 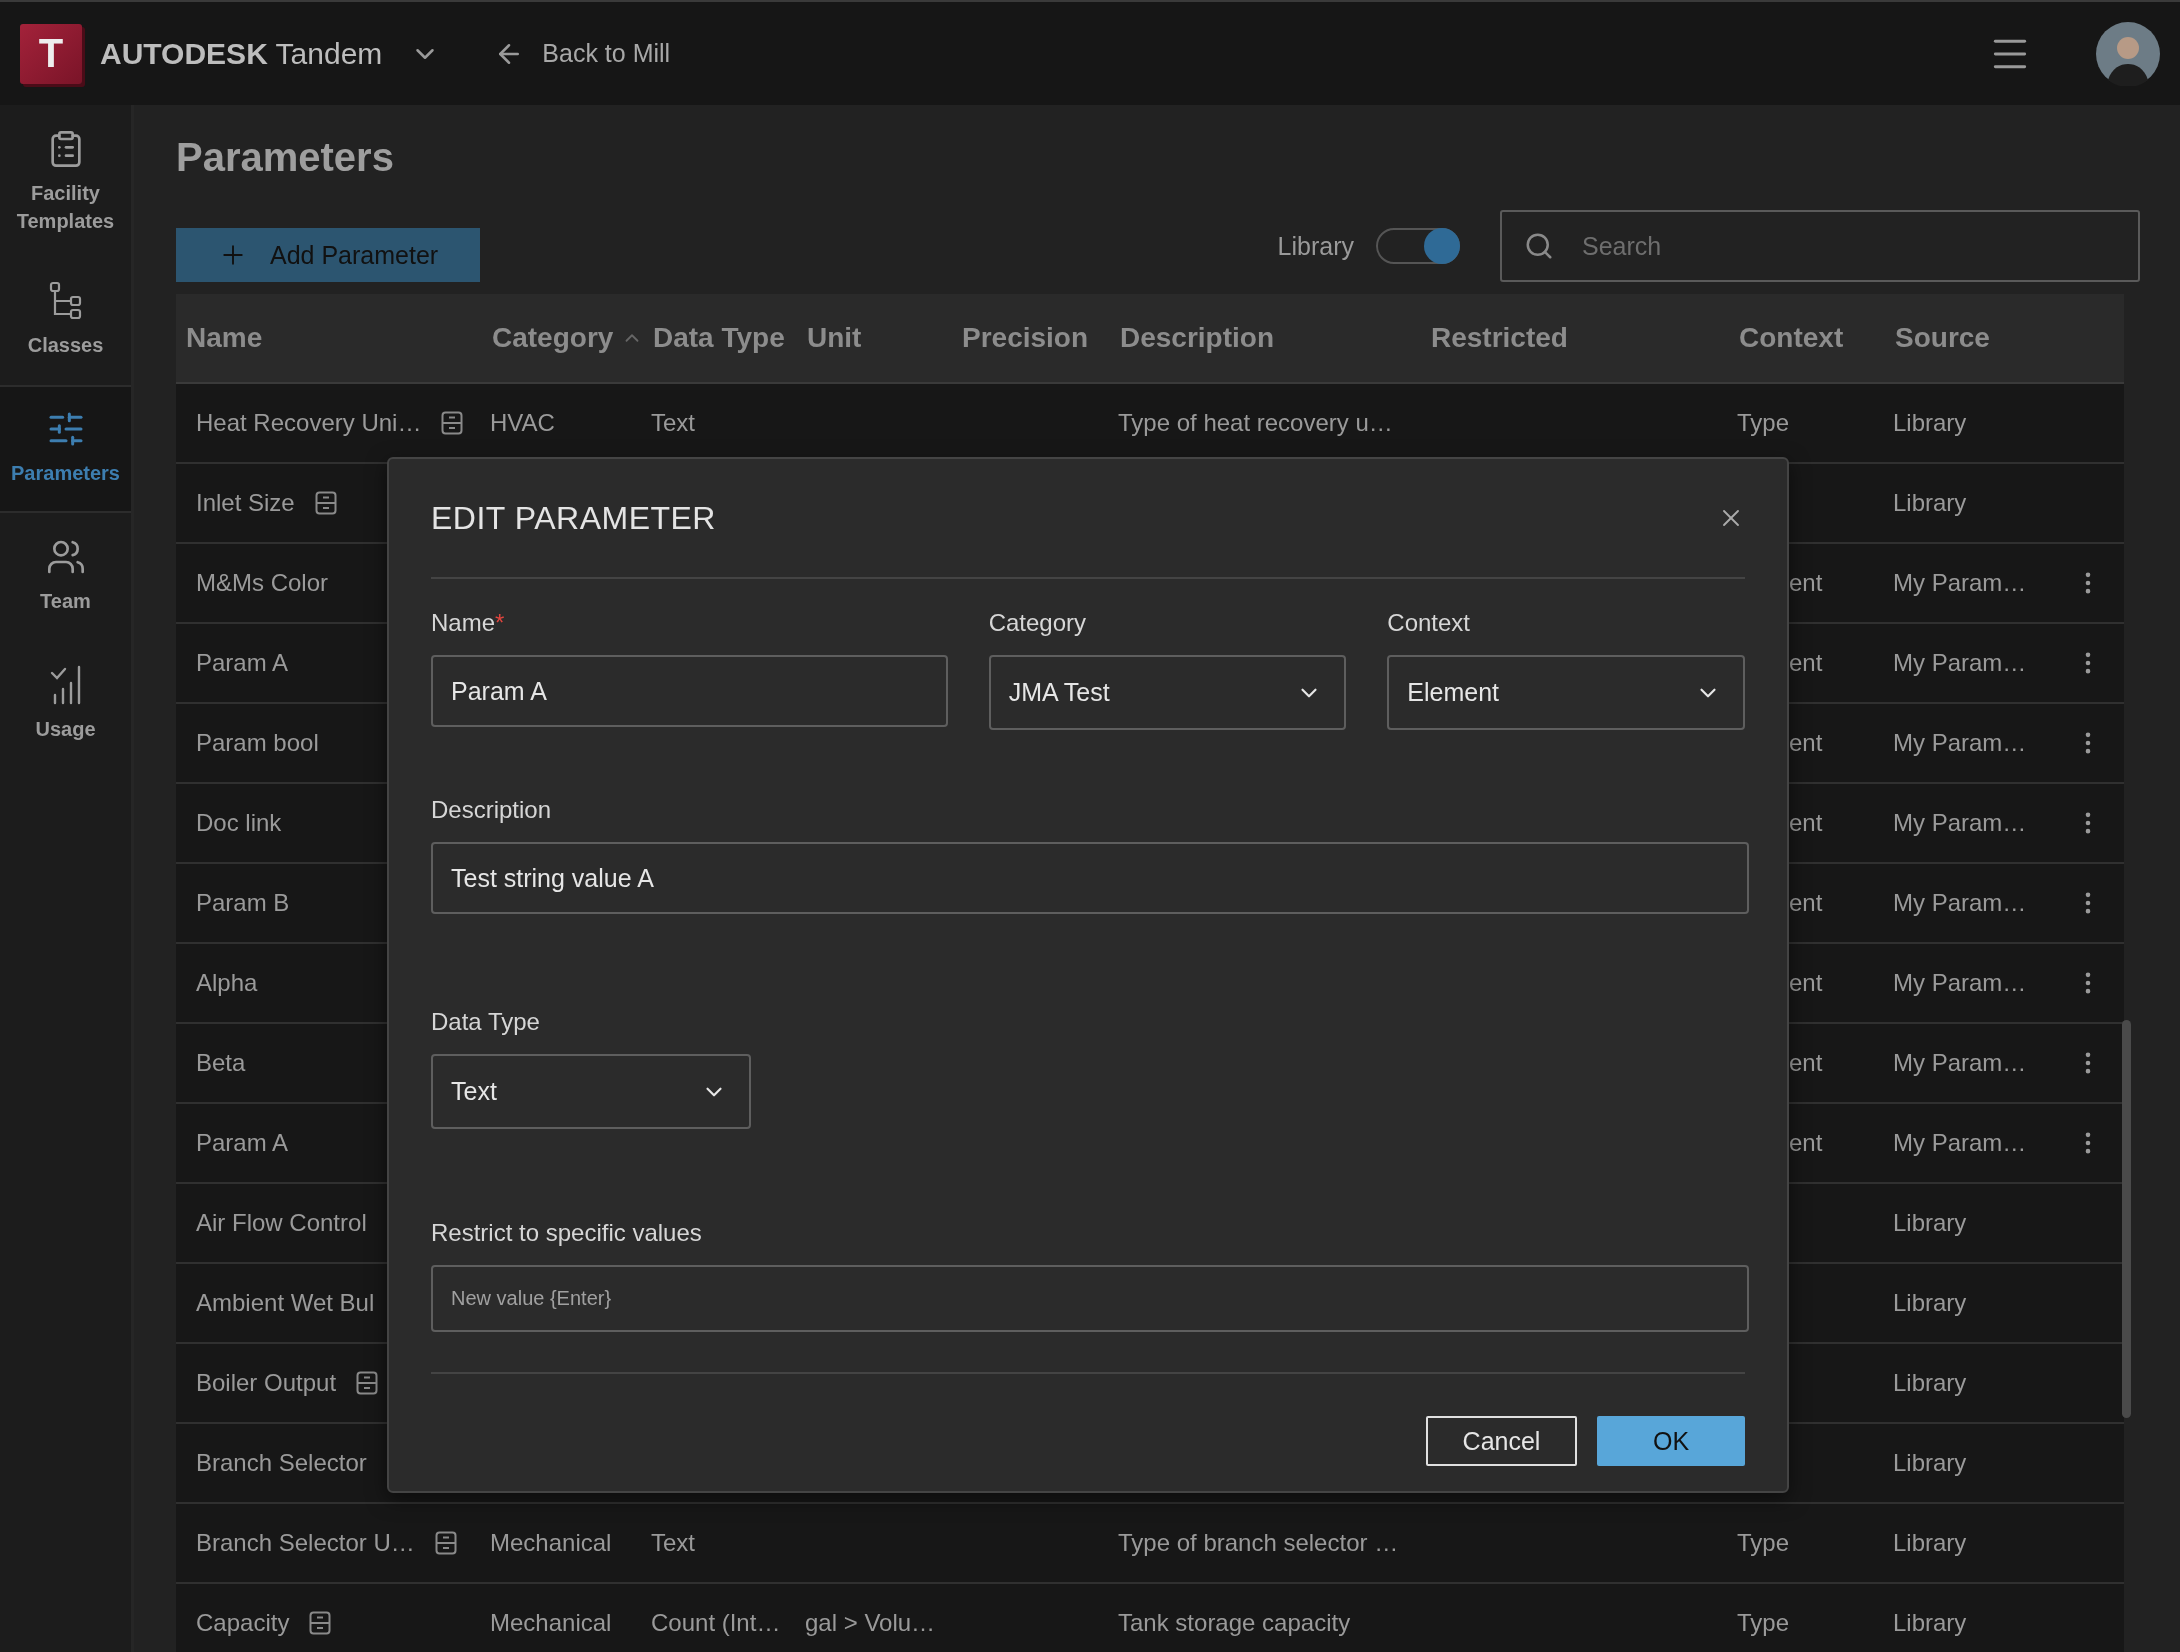 What do you see at coordinates (567, 1233) in the screenshot?
I see `field-label: Restrict to specific values` at bounding box center [567, 1233].